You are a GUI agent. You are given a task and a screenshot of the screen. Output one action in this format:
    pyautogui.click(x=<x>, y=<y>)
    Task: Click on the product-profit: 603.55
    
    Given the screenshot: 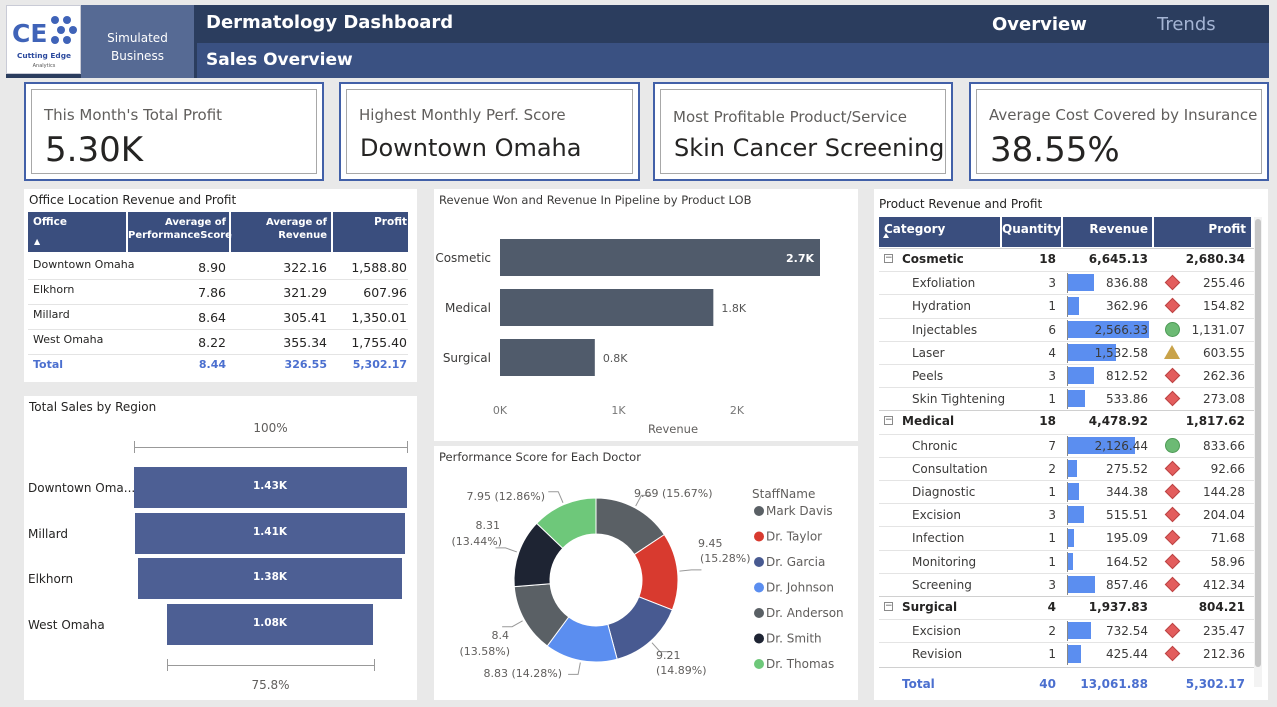 What is the action you would take?
    pyautogui.click(x=1224, y=352)
    